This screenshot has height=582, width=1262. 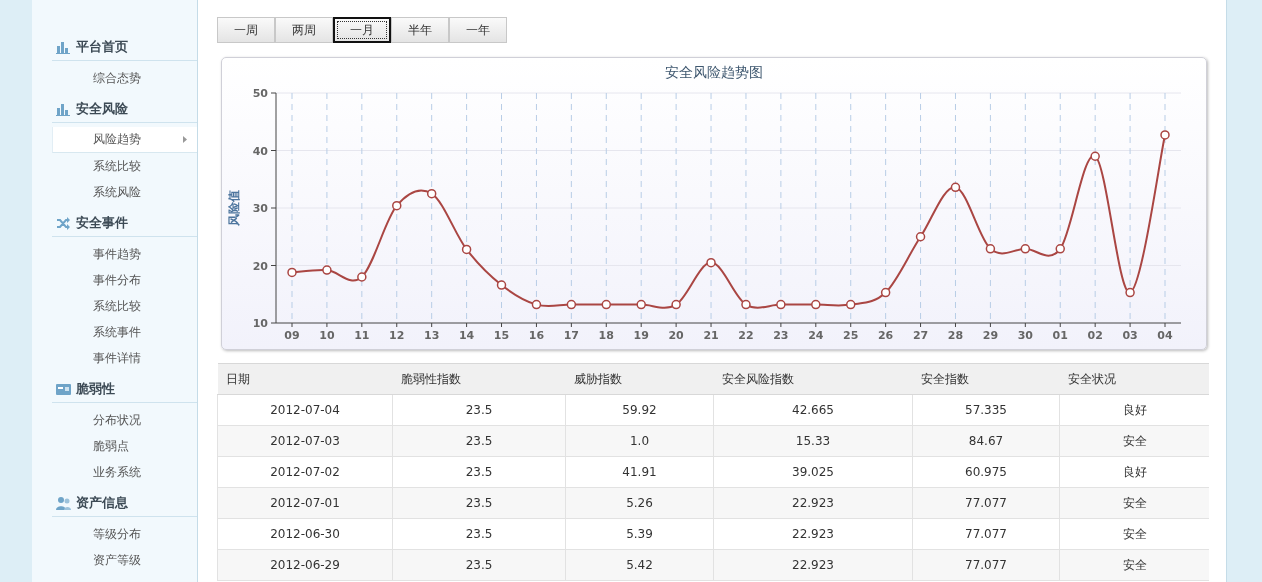 I want to click on nav-group-title: 安全事件, so click(x=102, y=223).